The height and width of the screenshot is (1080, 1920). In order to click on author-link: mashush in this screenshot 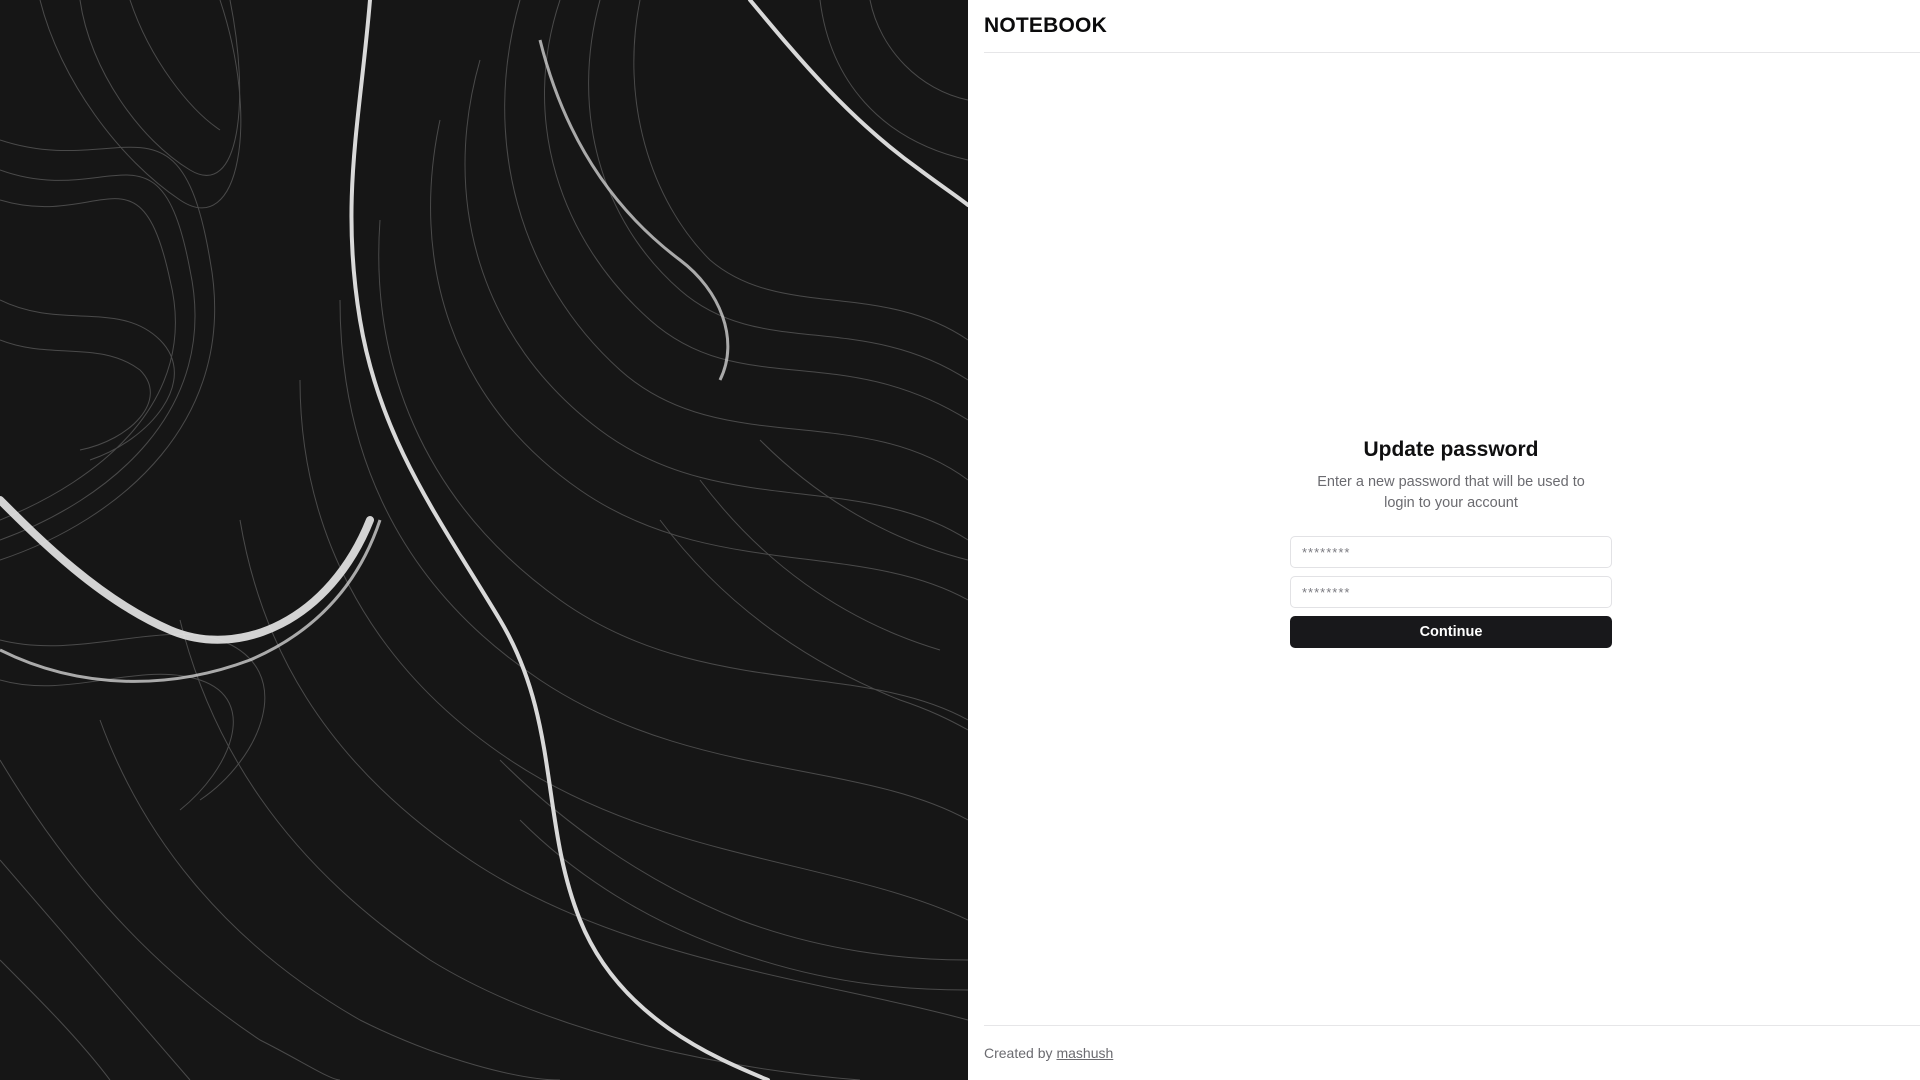, I will do `click(1084, 1053)`.